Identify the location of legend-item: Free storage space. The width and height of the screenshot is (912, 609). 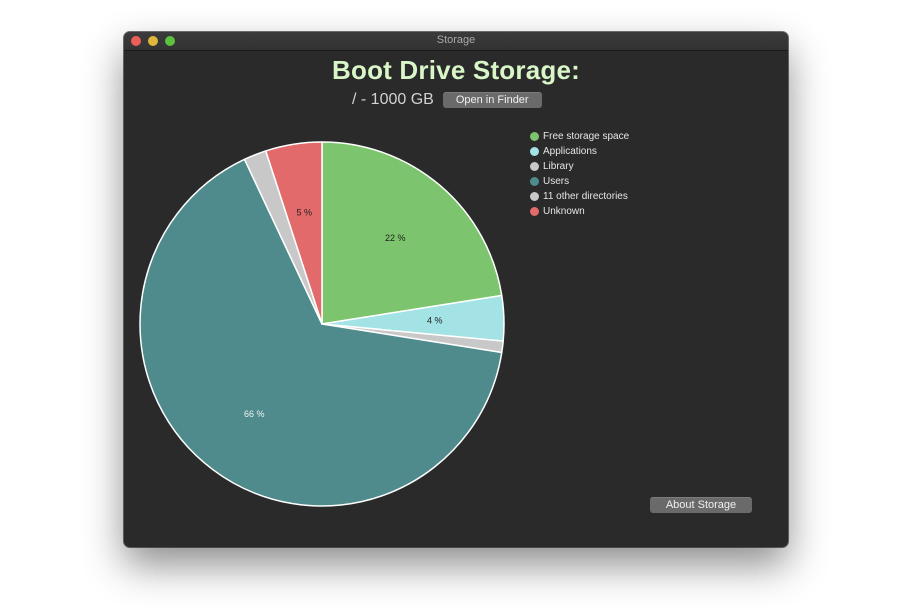
(579, 136).